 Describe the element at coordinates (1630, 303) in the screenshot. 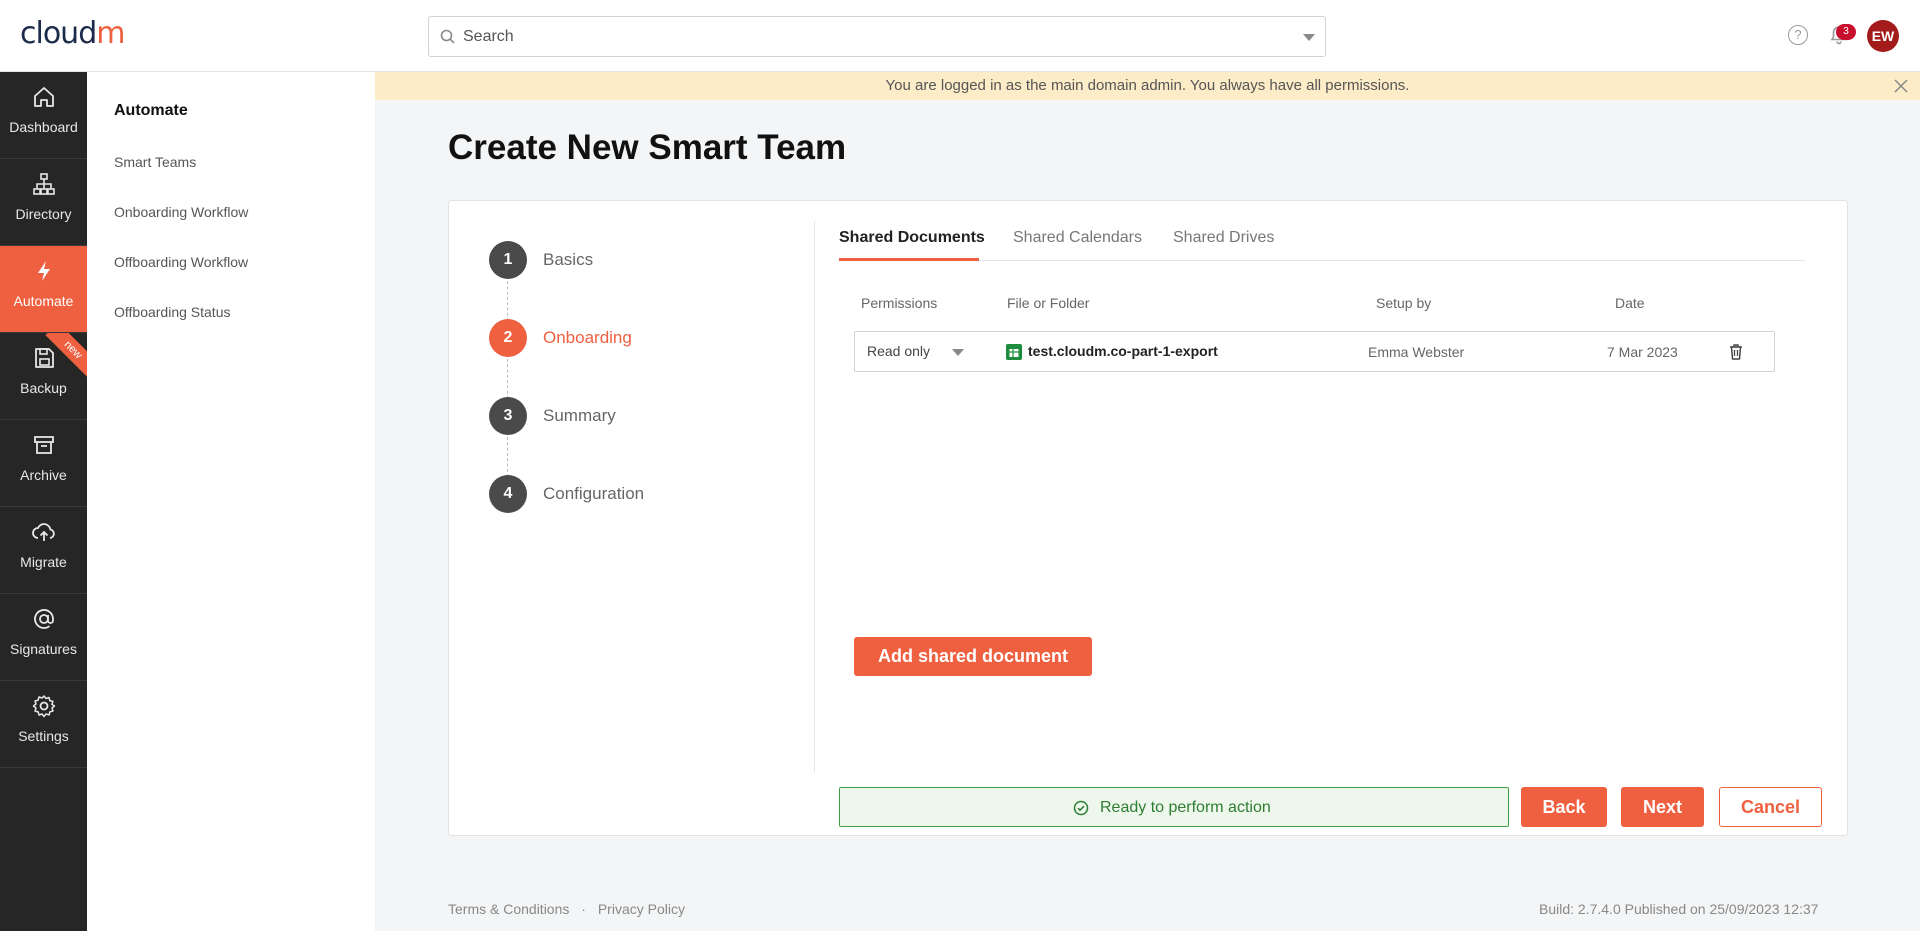

I see `column-header-date: Date` at that location.